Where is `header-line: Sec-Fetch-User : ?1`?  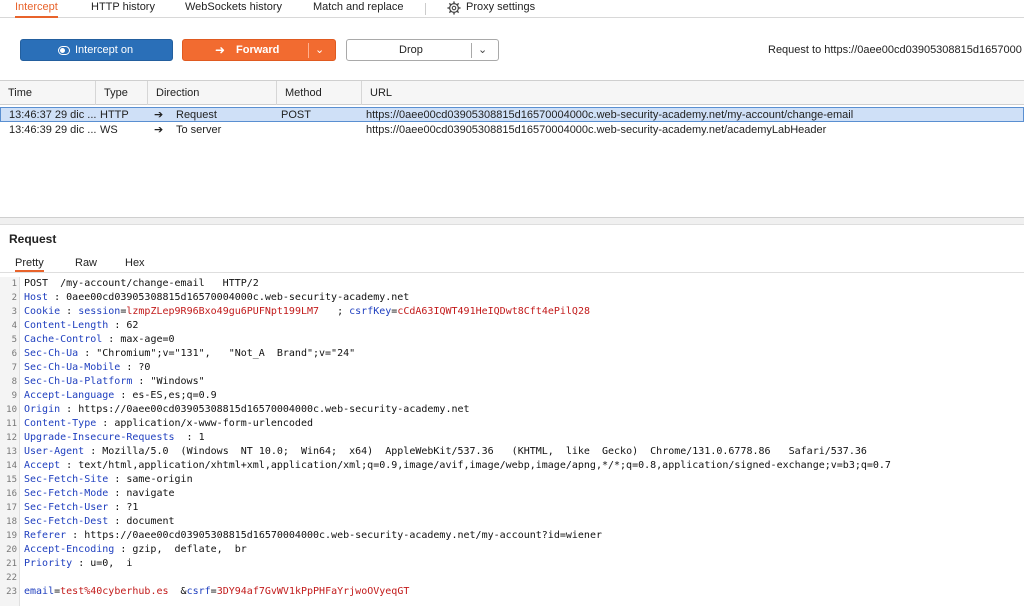 header-line: Sec-Fetch-User : ?1 is located at coordinates (81, 507).